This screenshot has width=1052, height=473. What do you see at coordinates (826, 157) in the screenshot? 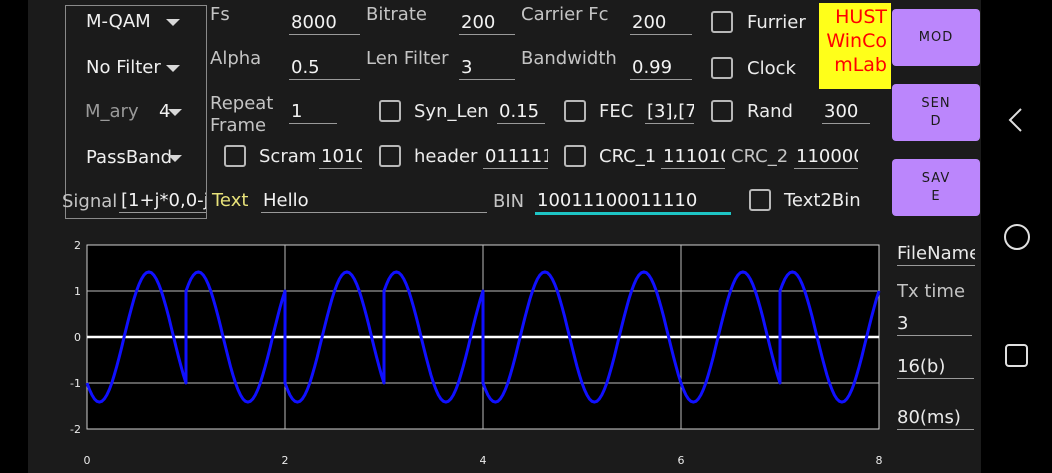
I see `crc2-field: 110000` at bounding box center [826, 157].